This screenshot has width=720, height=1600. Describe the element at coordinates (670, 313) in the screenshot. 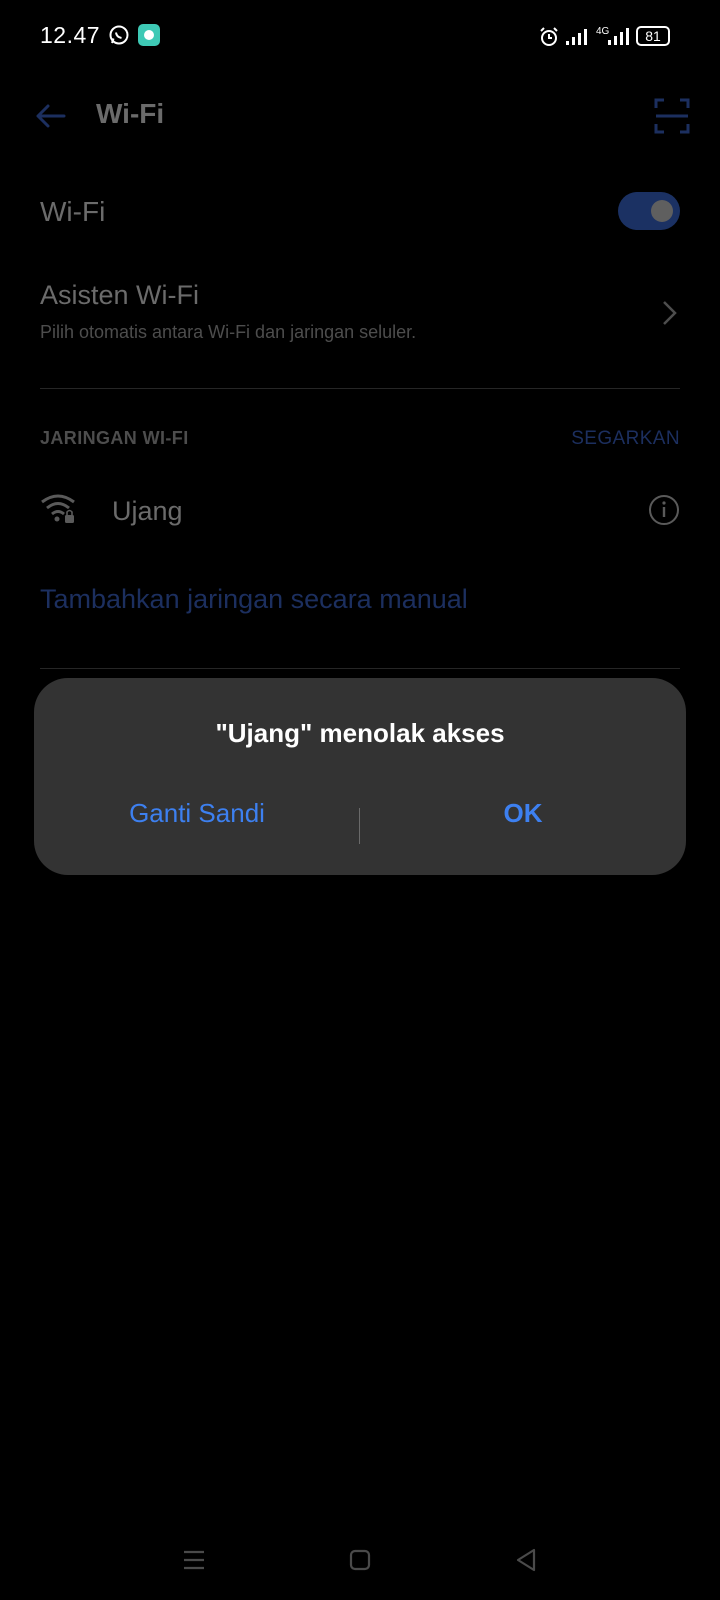

I see `chevron-right-icon` at that location.